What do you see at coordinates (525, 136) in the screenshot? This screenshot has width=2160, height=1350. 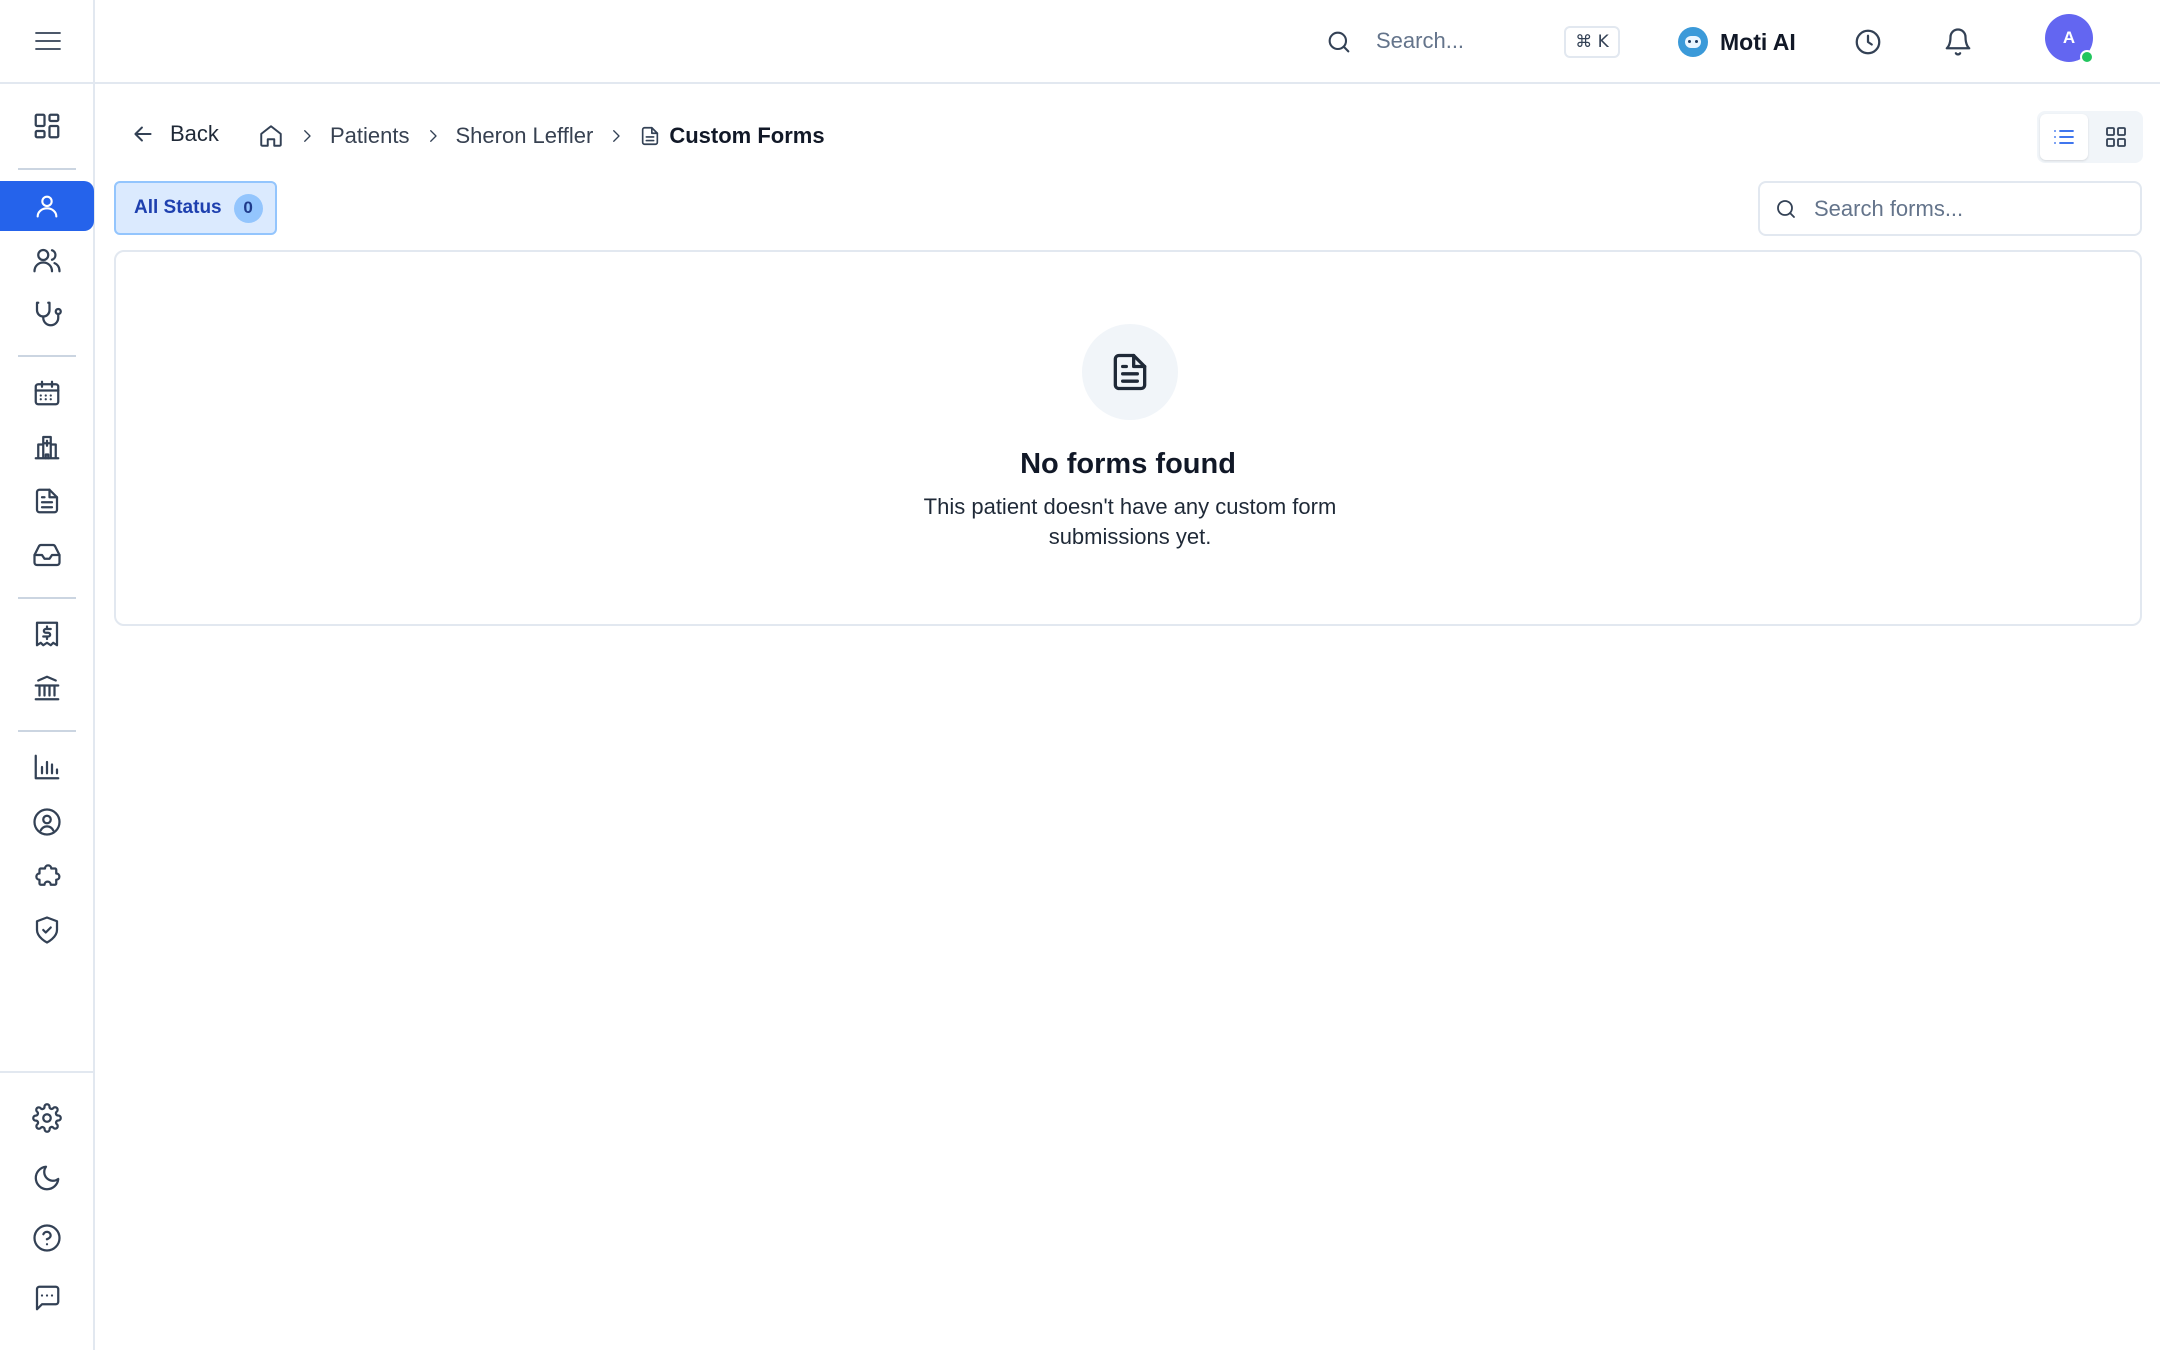 I see `breadcrumb-patient-name: Sheron Leffler` at bounding box center [525, 136].